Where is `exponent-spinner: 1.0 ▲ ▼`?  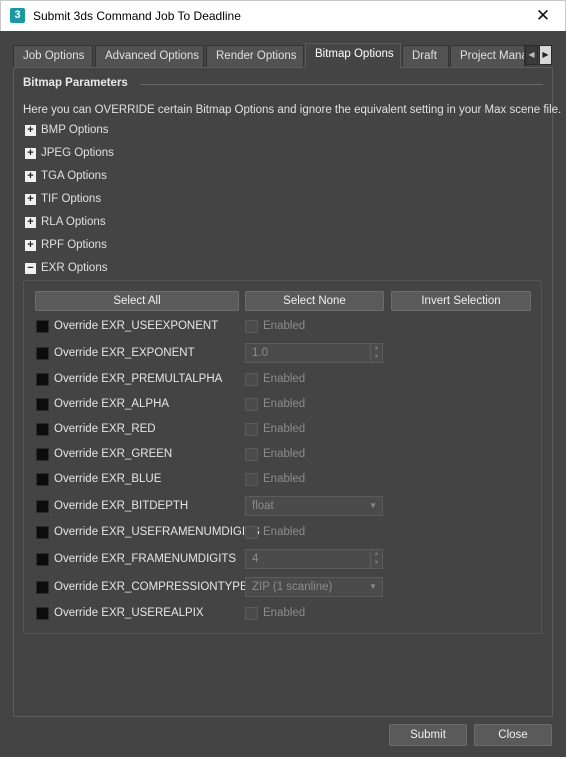
exponent-spinner: 1.0 ▲ ▼ is located at coordinates (314, 353).